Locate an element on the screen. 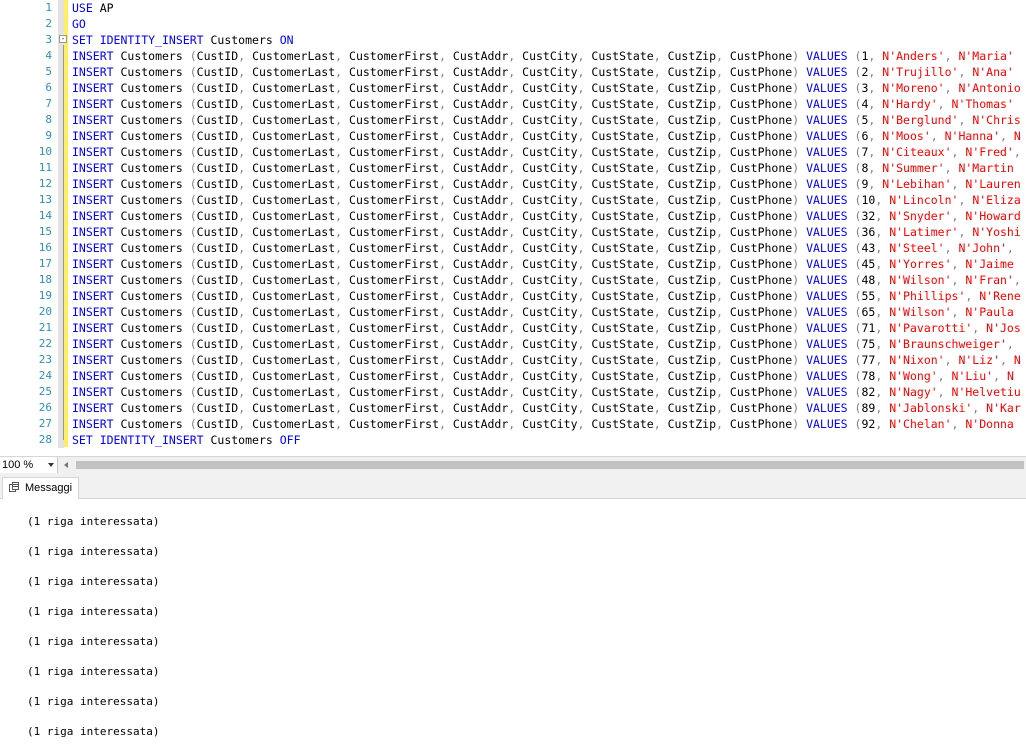 The width and height of the screenshot is (1026, 749). line-number: 2 is located at coordinates (48, 23).